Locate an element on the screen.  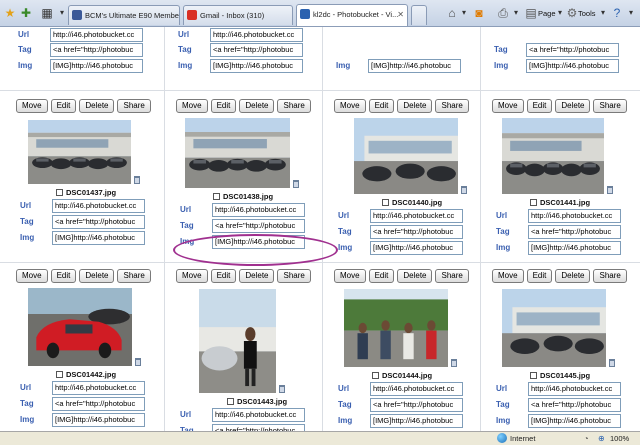
zoom-level: 100% is located at coordinates (619, 438).